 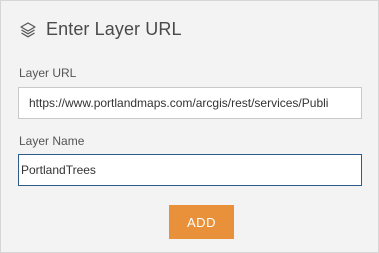 I want to click on panel-header: Enter Layer URL, so click(x=100, y=29).